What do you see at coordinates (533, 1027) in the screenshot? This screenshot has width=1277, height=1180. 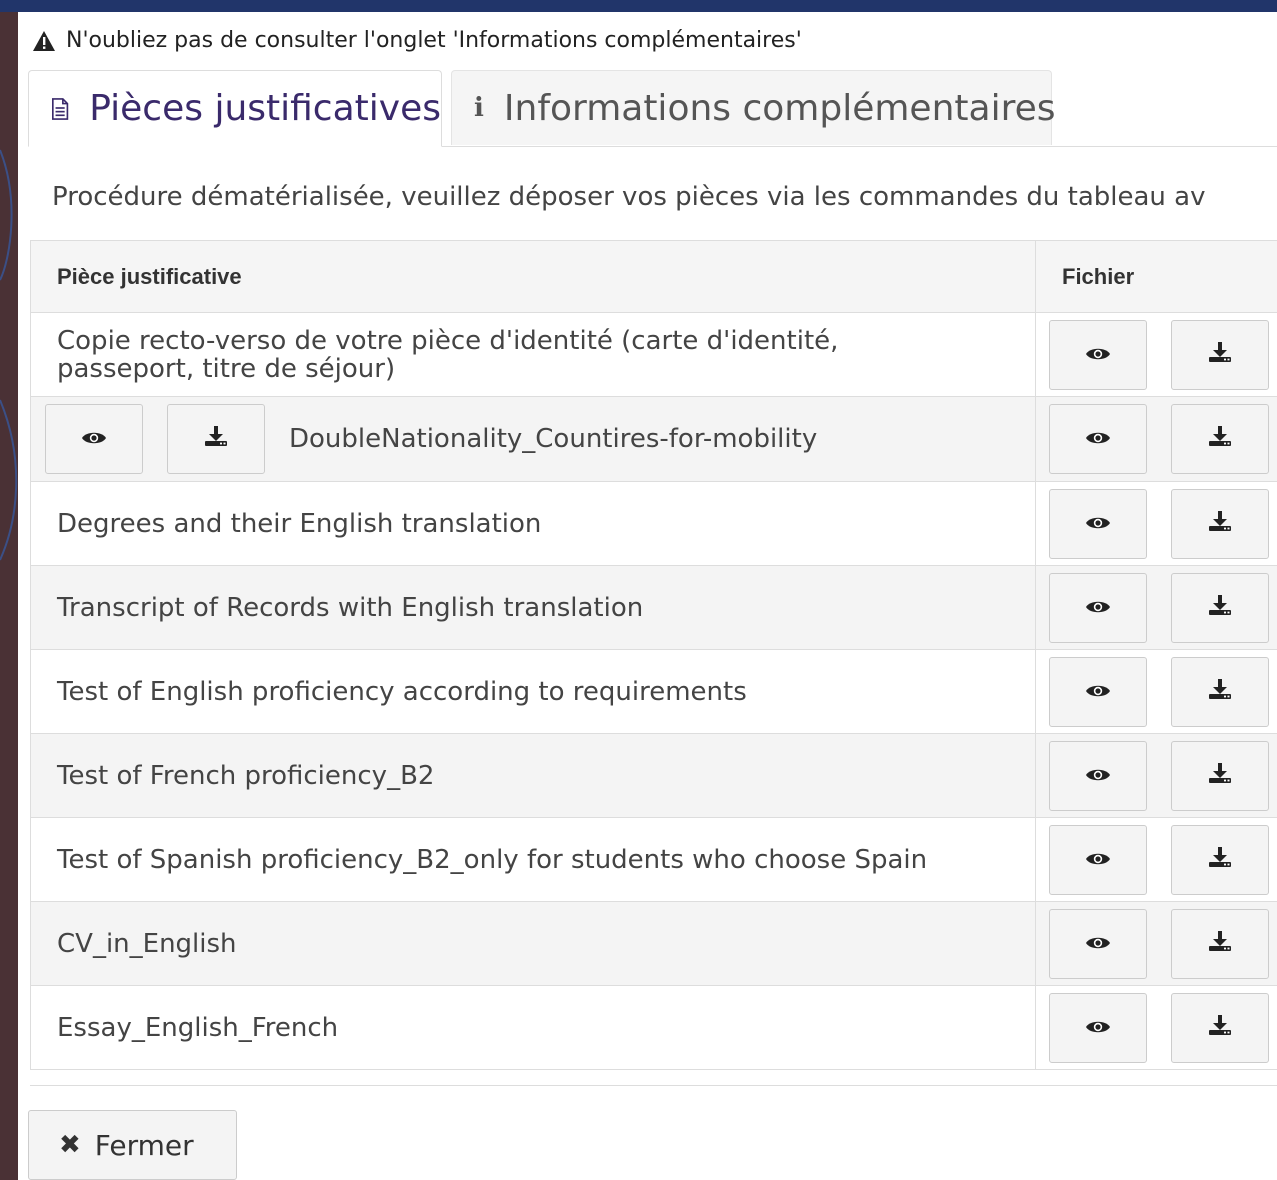 I see `piece-name-cell: Essay_English_French` at bounding box center [533, 1027].